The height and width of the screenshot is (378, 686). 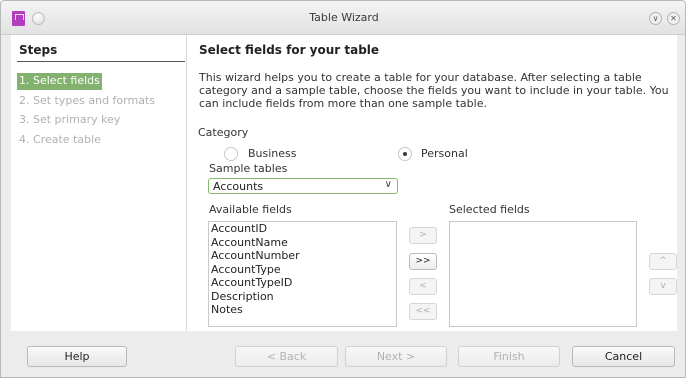 I want to click on add-all-fields-button: >>, so click(x=423, y=261).